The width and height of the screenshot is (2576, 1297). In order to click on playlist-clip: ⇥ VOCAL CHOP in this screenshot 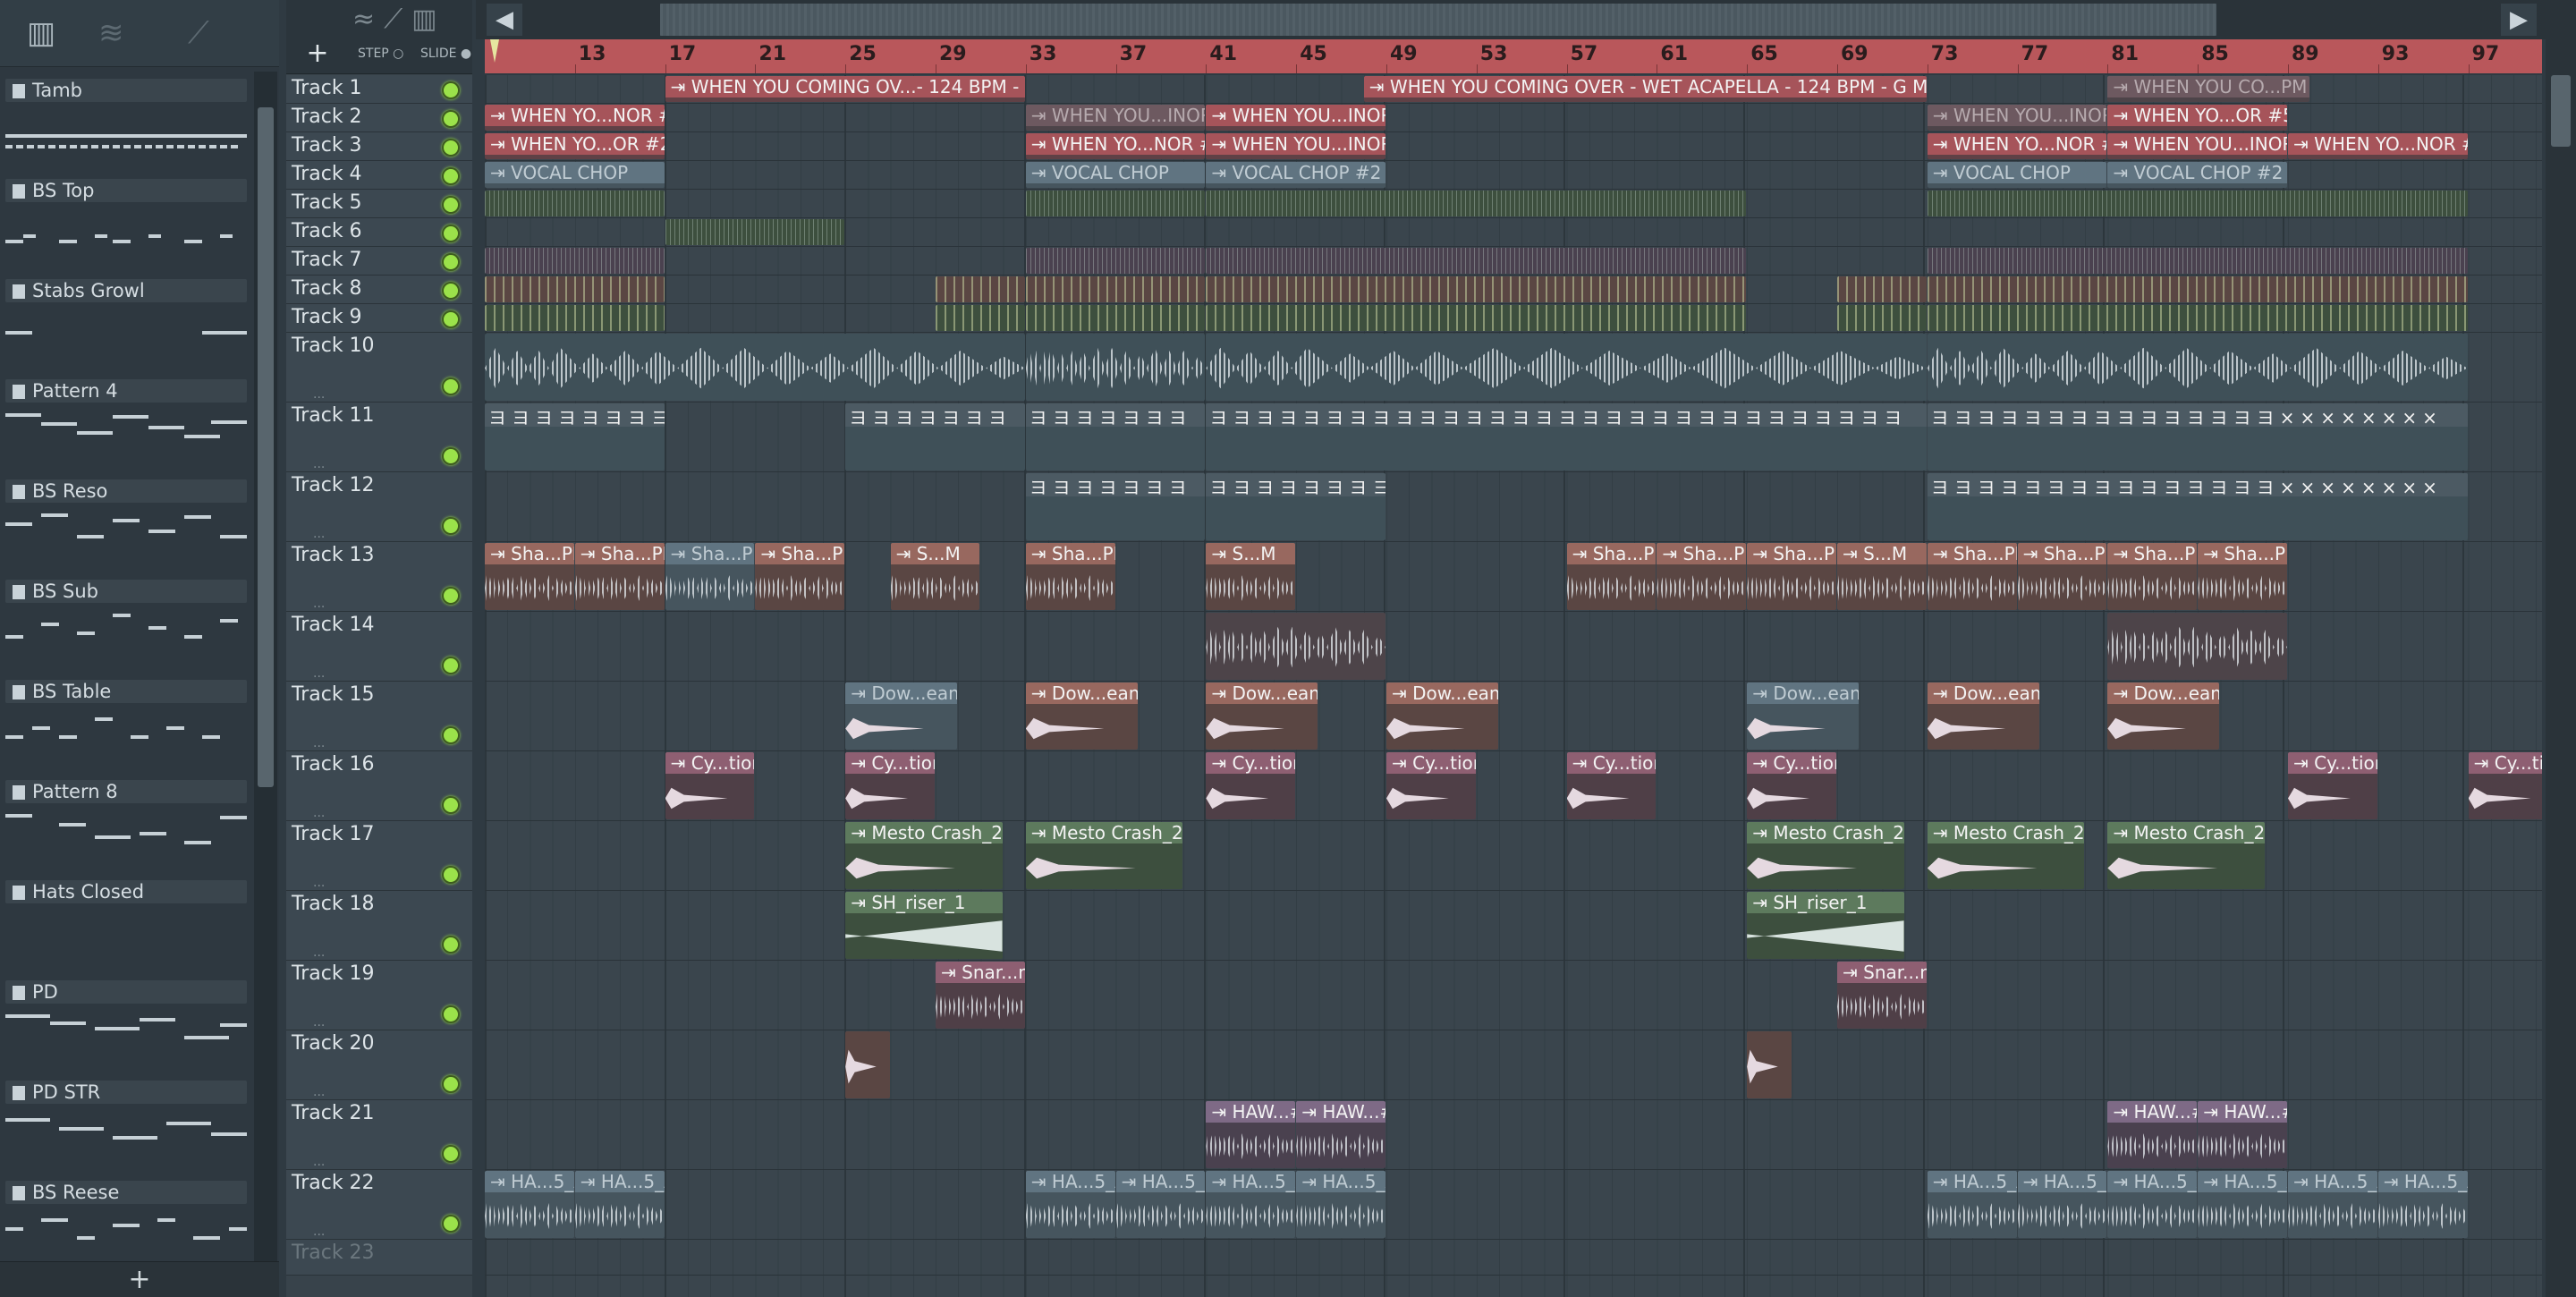, I will do `click(2017, 175)`.